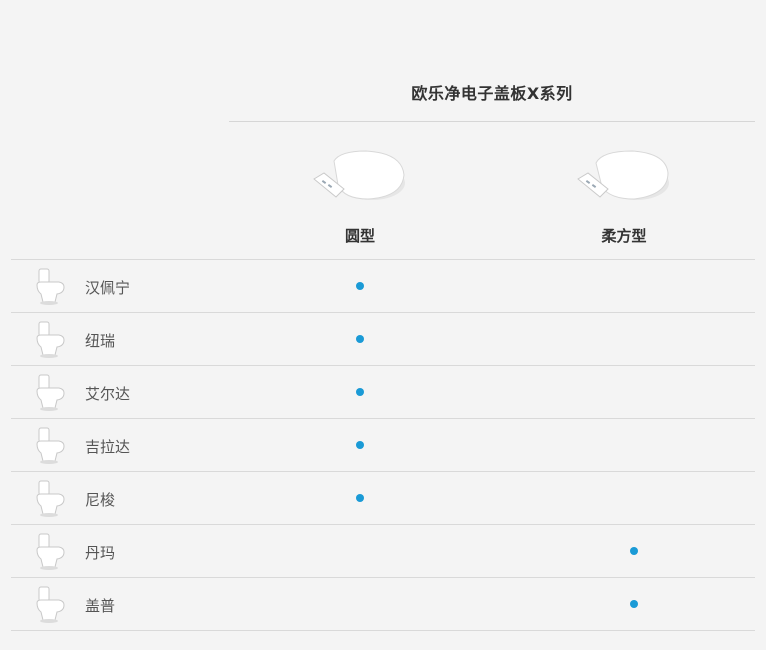 The image size is (766, 650). I want to click on table-row: 盖普, so click(383, 604).